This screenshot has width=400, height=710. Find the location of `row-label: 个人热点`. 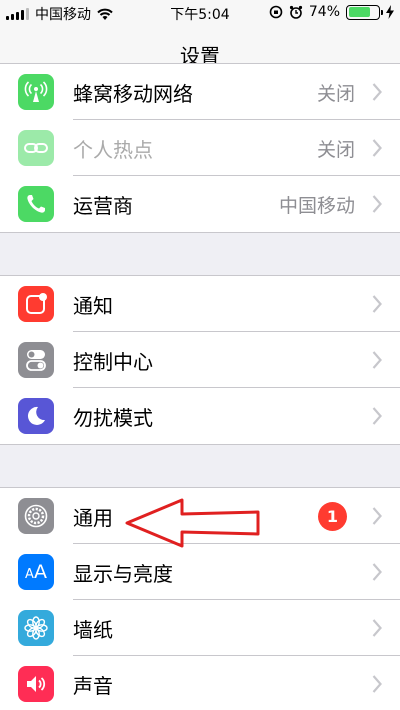

row-label: 个人热点 is located at coordinates (113, 150).